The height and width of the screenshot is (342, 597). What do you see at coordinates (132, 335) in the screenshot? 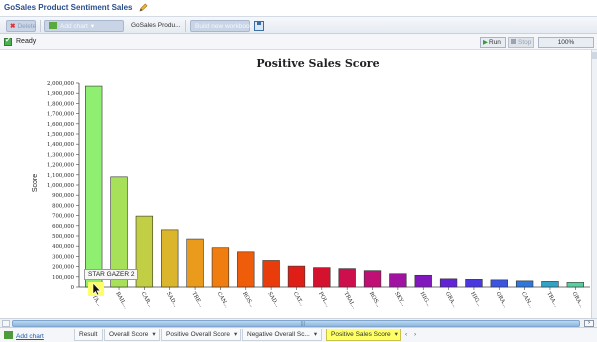
I see `tab-overall-score: Overall Score ▾` at bounding box center [132, 335].